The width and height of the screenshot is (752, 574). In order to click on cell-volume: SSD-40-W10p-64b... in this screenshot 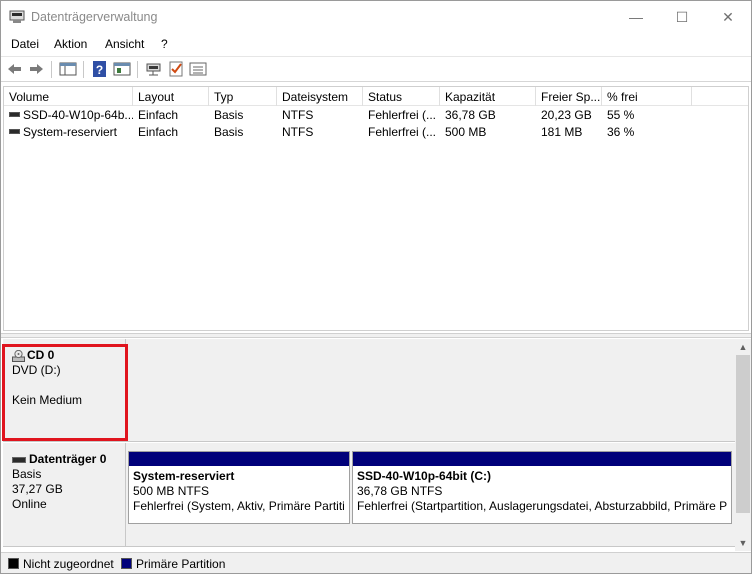, I will do `click(68, 115)`.